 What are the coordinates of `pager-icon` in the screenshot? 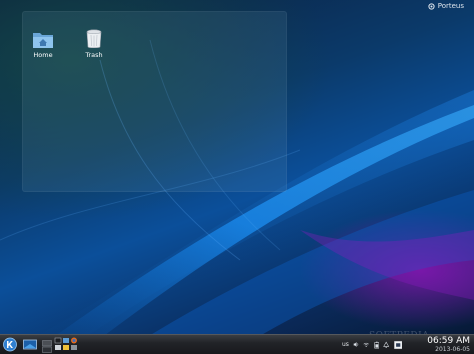 It's located at (47, 346).